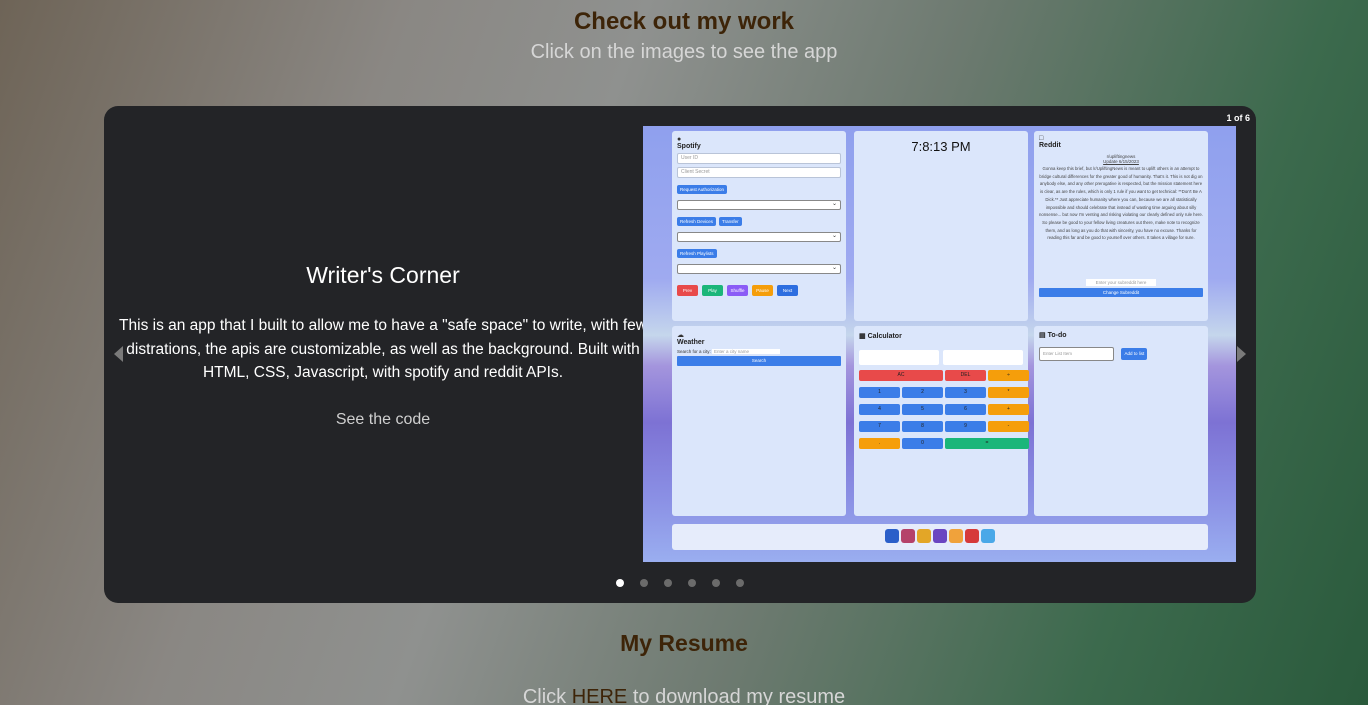 This screenshot has height=705, width=1368. I want to click on calculator-icon: ▦, so click(862, 336).